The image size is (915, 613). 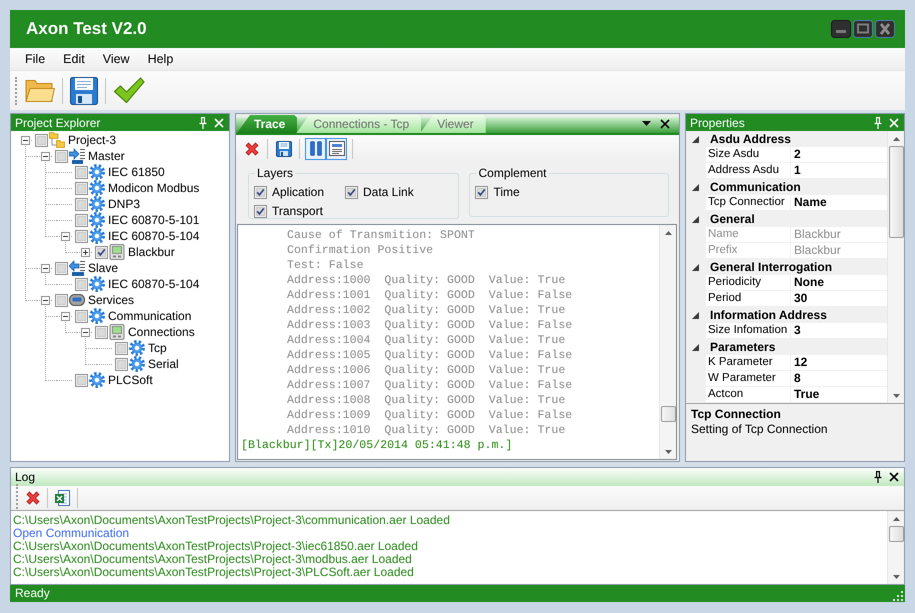 What do you see at coordinates (161, 332) in the screenshot?
I see `tree-item: Connections` at bounding box center [161, 332].